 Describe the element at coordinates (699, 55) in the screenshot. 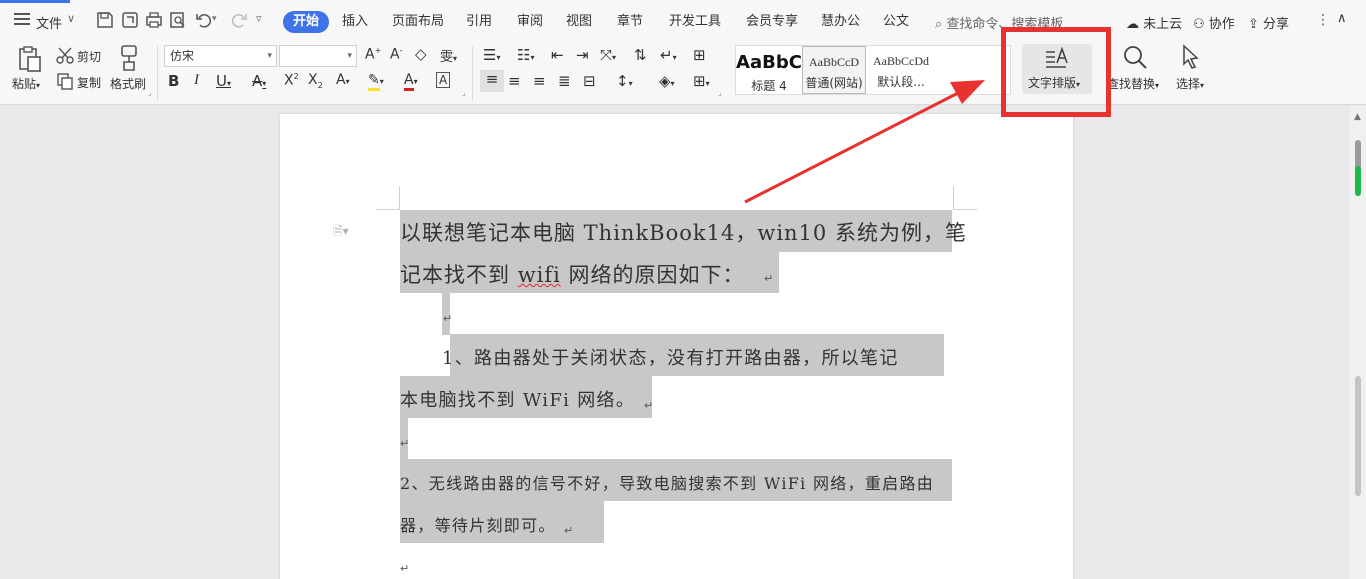

I see `tab-stops-icon: ⊞` at that location.